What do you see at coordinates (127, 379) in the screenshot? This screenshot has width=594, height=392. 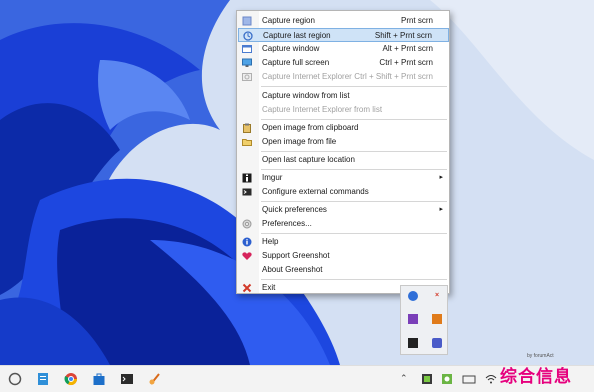 I see `terminal-icon` at bounding box center [127, 379].